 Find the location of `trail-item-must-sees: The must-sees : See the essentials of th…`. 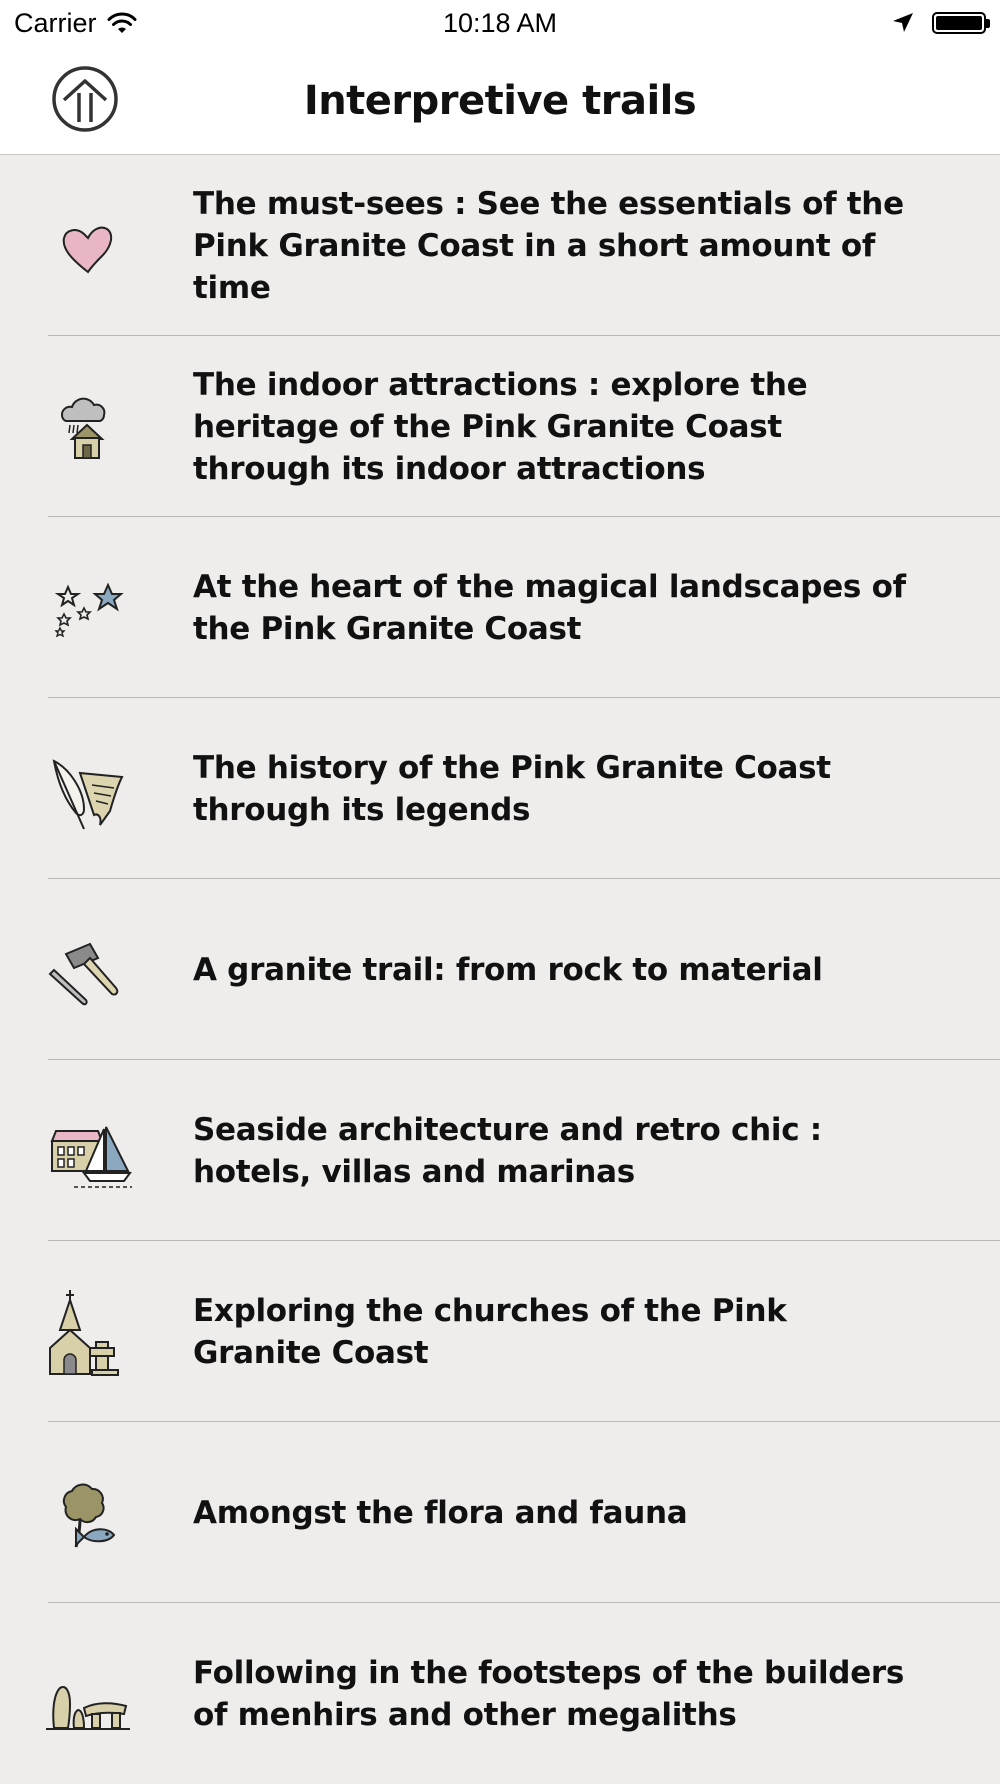

trail-item-must-sees: The must-sees : See the essentials of th… is located at coordinates (500, 245).